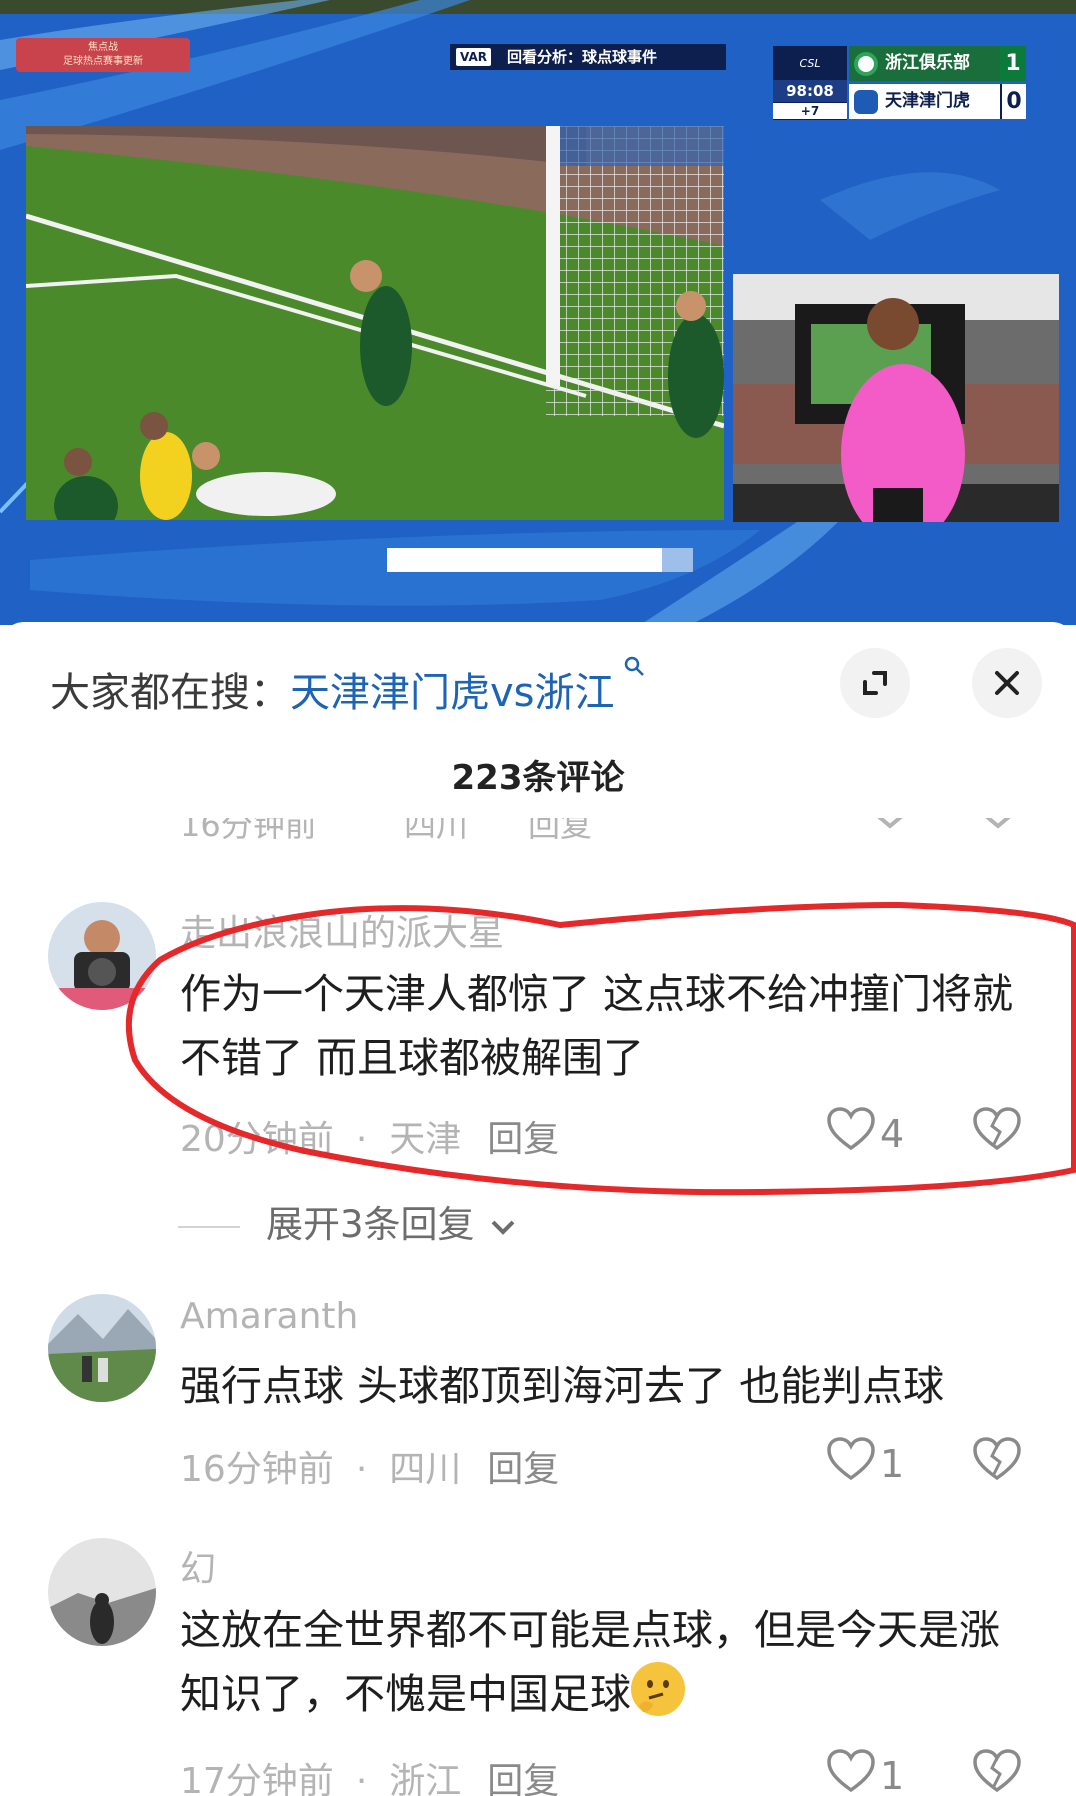 This screenshot has width=1076, height=1796. What do you see at coordinates (525, 560) in the screenshot?
I see `video-progress-fill` at bounding box center [525, 560].